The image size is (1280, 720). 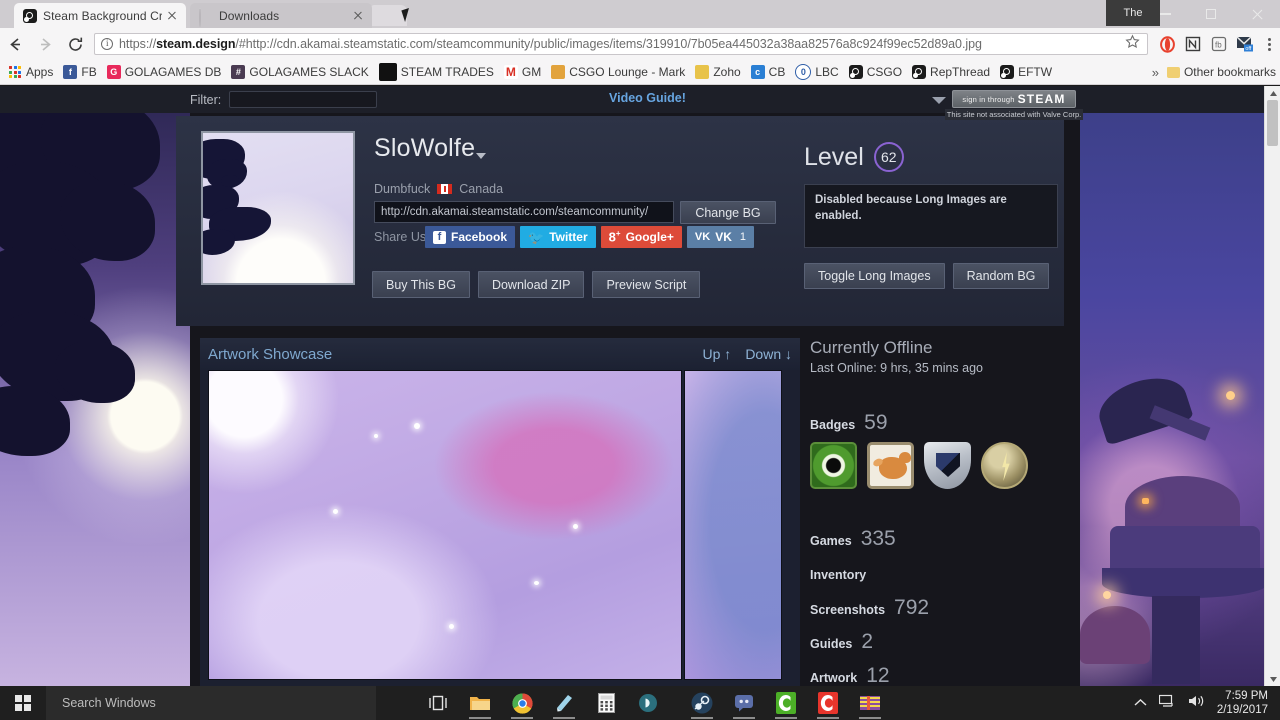 What do you see at coordinates (717, 354) in the screenshot?
I see `showcase-up-button: Up ↑` at bounding box center [717, 354].